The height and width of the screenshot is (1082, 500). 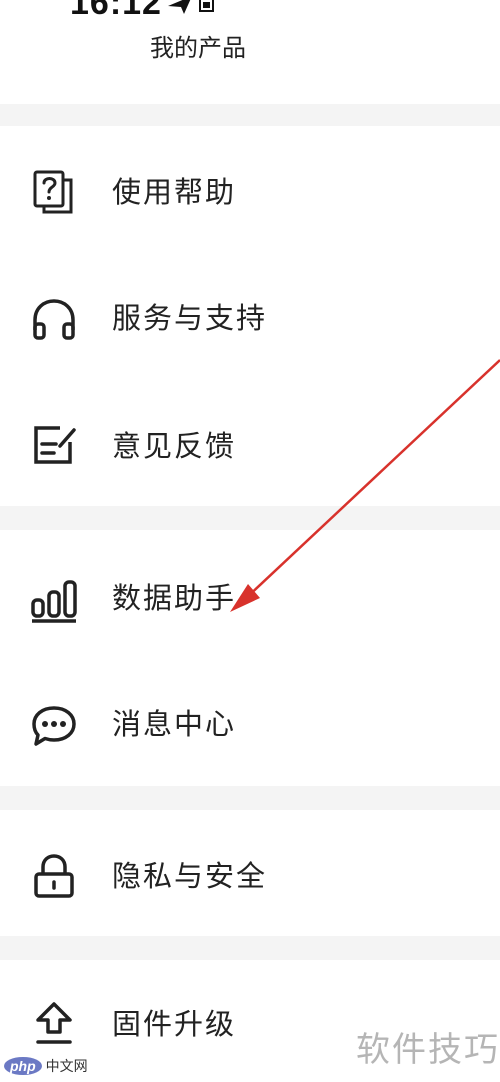 I want to click on menu-item-privacy: 隐私与安全, so click(x=250, y=874).